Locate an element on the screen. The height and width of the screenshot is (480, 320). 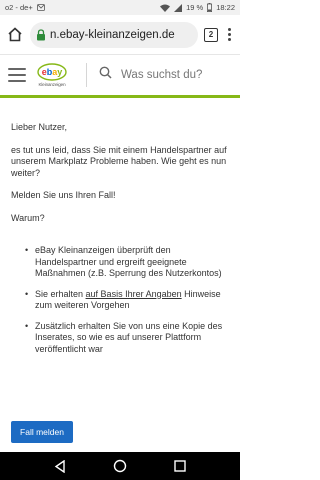
search-bar: Was suchst du? is located at coordinates (165, 75).